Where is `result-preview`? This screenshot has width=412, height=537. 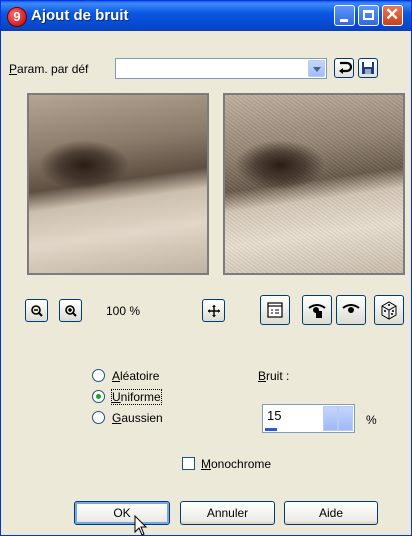 result-preview is located at coordinates (314, 184).